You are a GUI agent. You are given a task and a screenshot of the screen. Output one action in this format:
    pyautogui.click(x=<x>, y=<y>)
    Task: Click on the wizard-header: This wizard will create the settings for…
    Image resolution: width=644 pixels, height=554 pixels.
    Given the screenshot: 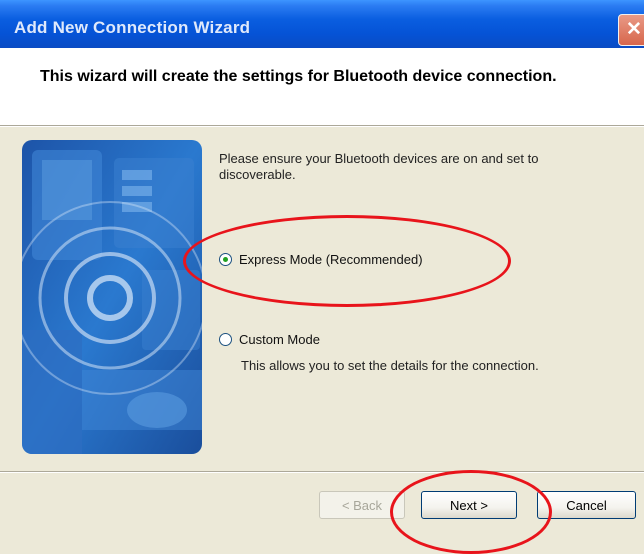 What is the action you would take?
    pyautogui.click(x=322, y=86)
    